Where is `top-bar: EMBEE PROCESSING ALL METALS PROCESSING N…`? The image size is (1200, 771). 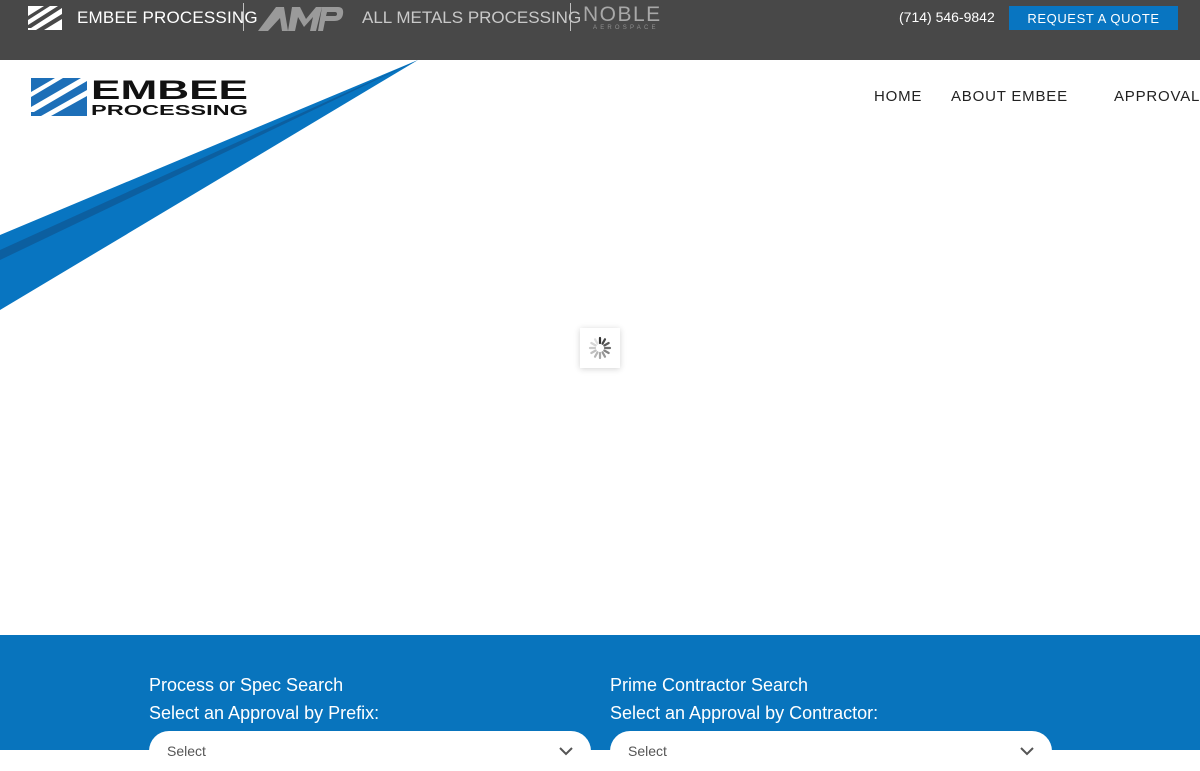
top-bar: EMBEE PROCESSING ALL METALS PROCESSING N… is located at coordinates (600, 30).